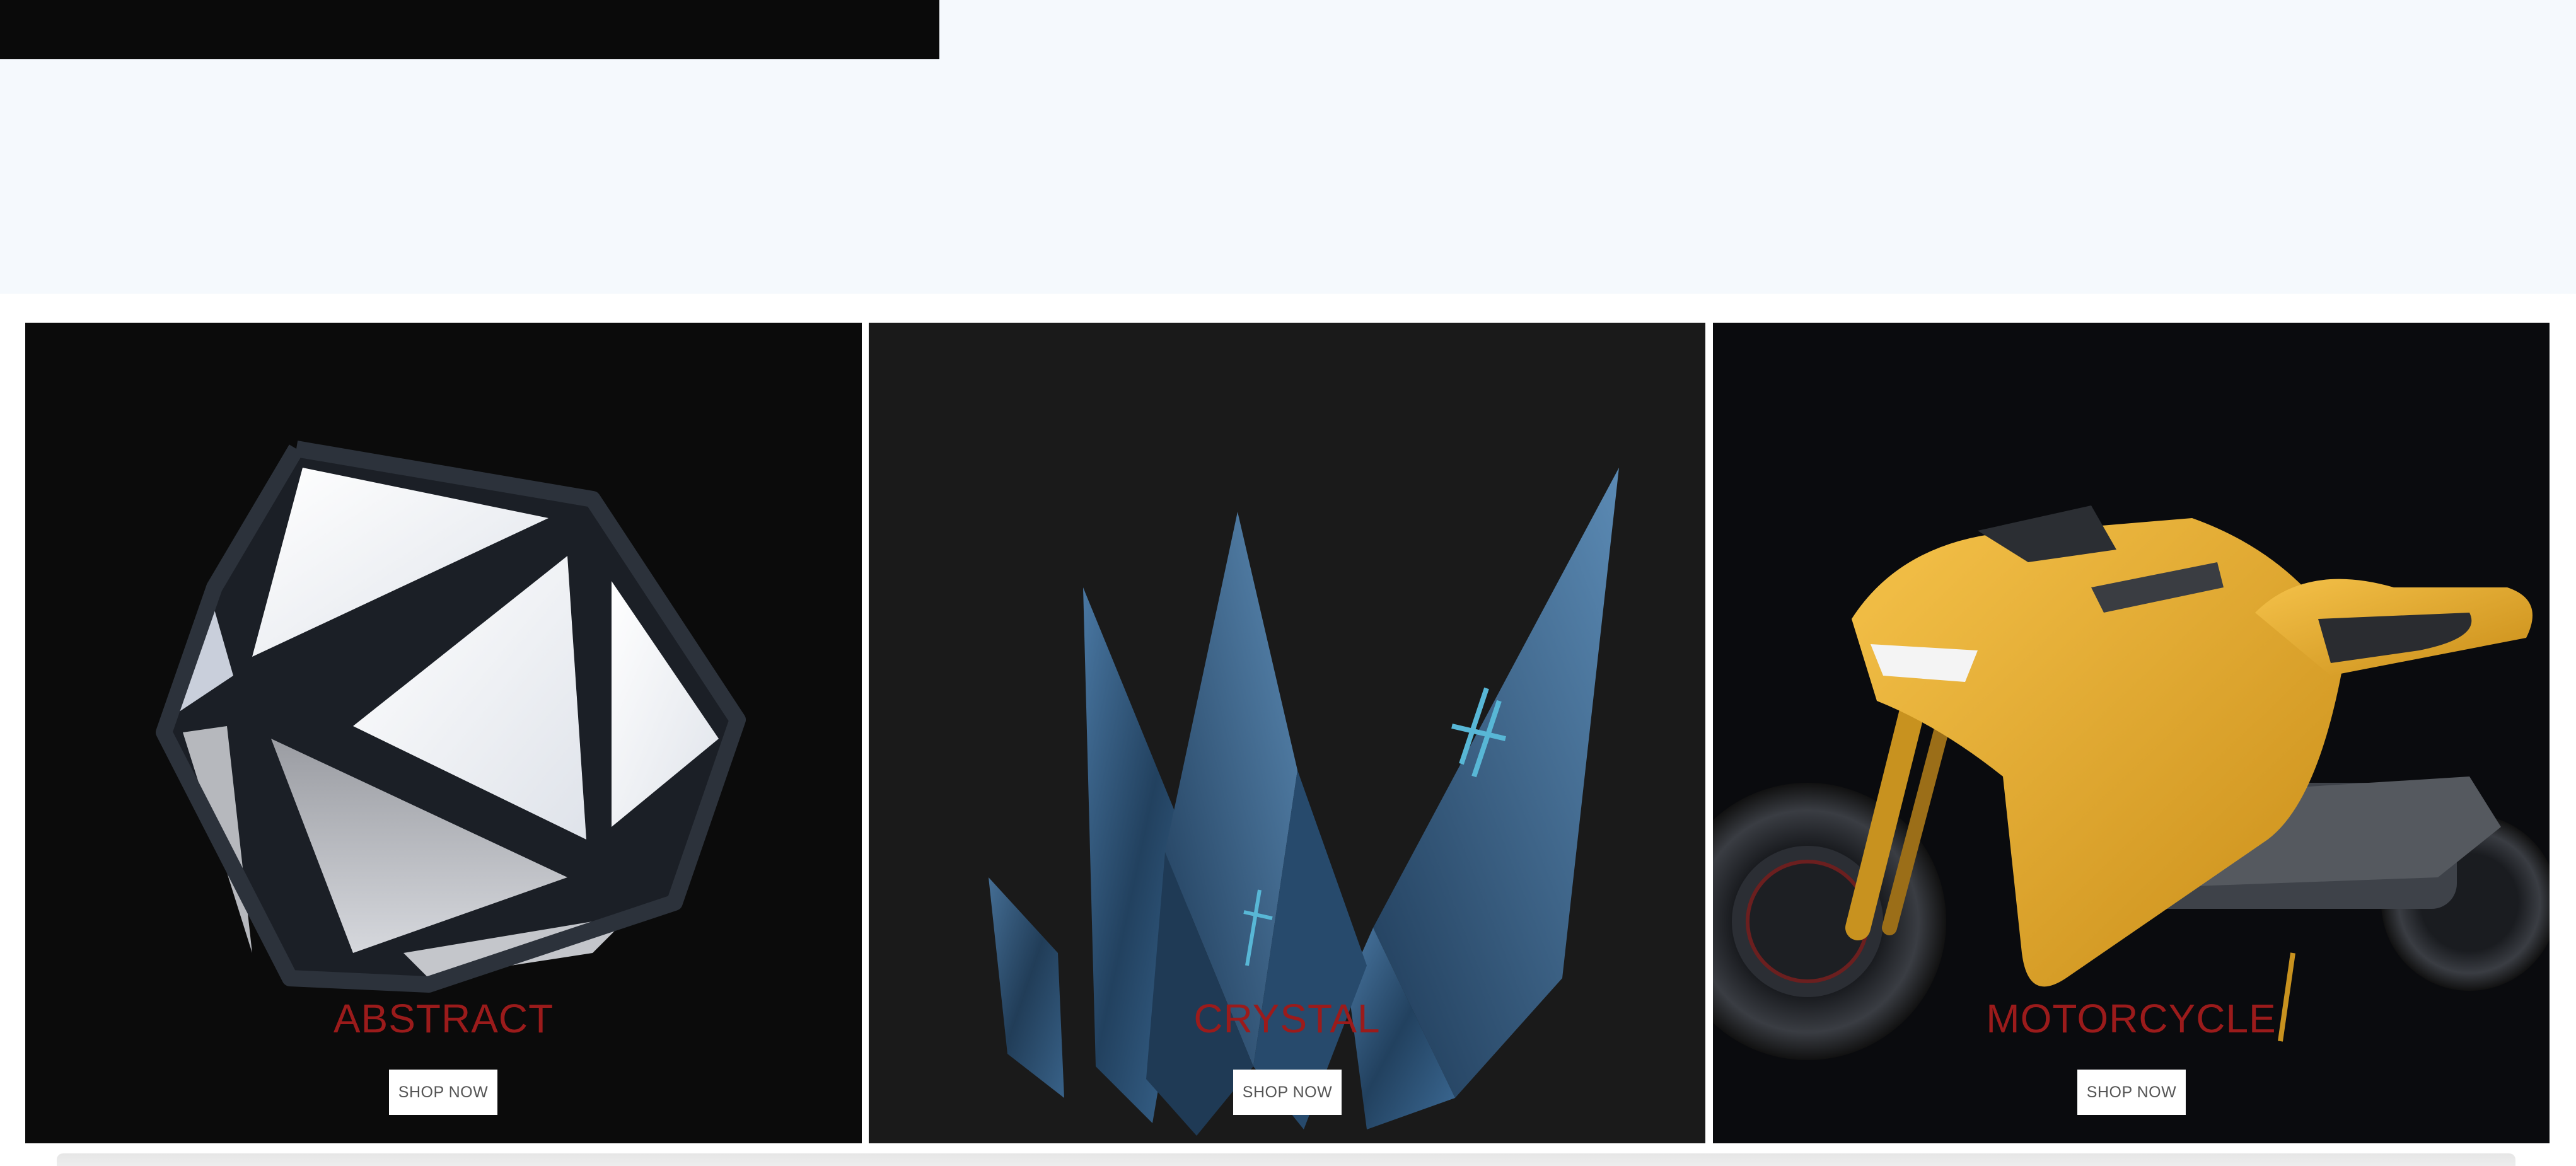 This screenshot has height=1166, width=2576. I want to click on next-section-edge, so click(1286, 1159).